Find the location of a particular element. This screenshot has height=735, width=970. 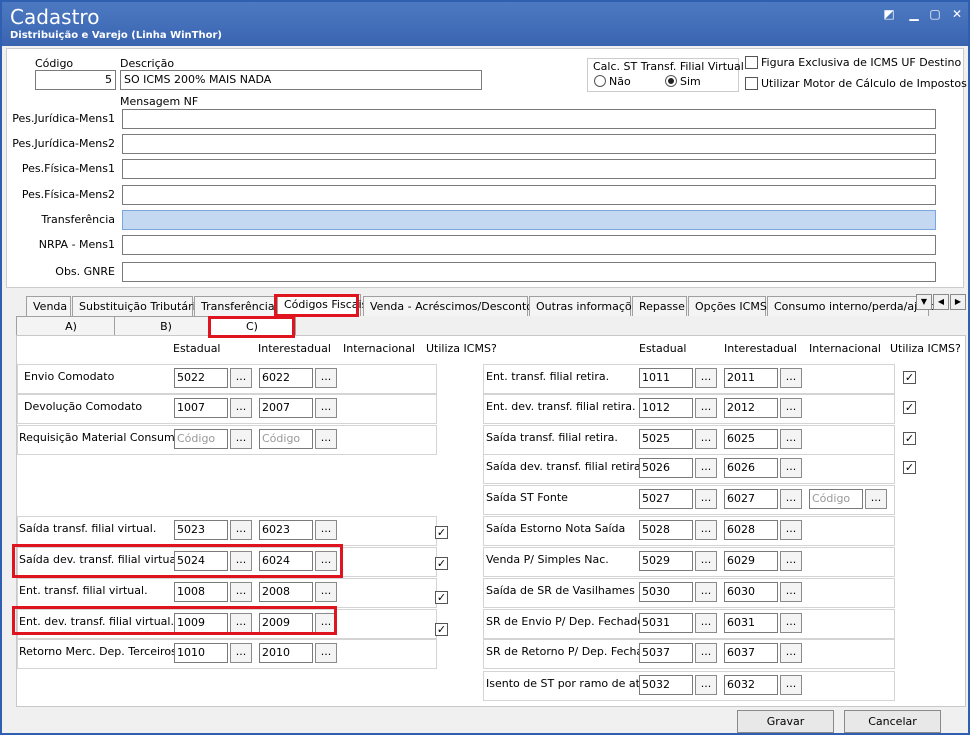

codigo-input: 5 is located at coordinates (75, 80).